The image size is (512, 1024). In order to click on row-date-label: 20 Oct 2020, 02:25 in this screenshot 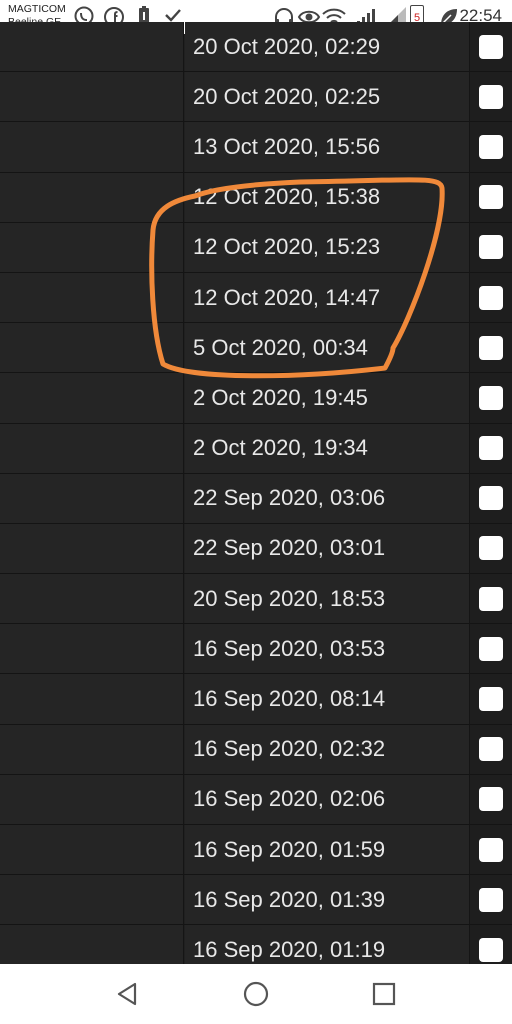, I will do `click(287, 96)`.